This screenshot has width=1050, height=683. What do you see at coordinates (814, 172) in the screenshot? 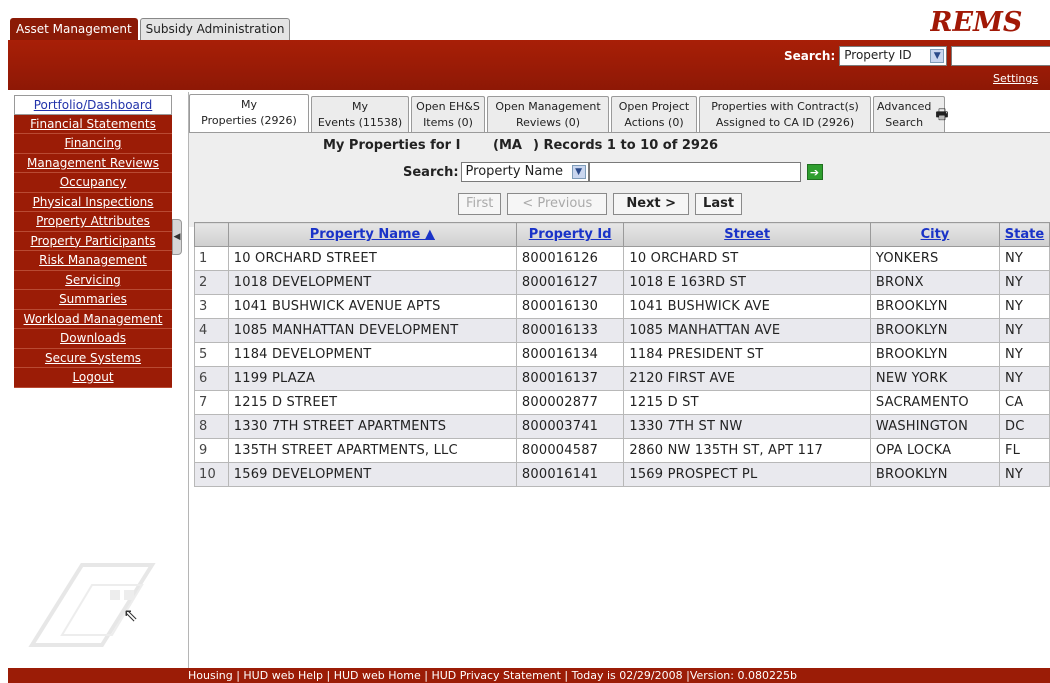
I see `go-arrow-icon: ➔` at bounding box center [814, 172].